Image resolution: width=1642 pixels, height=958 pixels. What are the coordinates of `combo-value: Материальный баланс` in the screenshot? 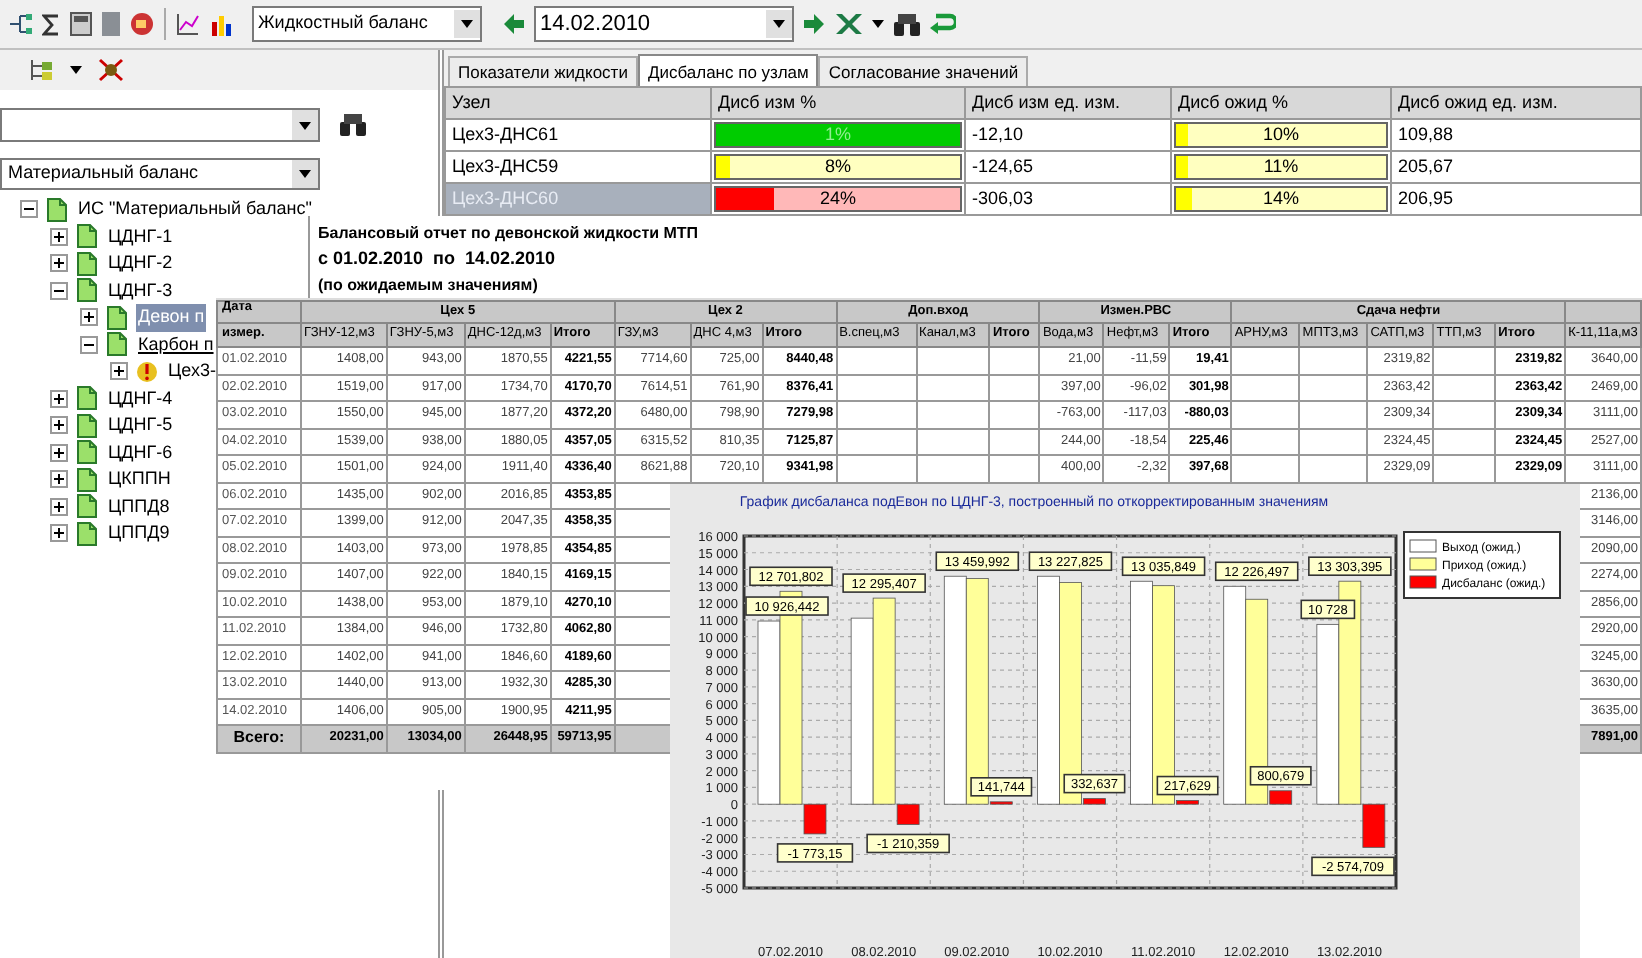 It's located at (103, 173).